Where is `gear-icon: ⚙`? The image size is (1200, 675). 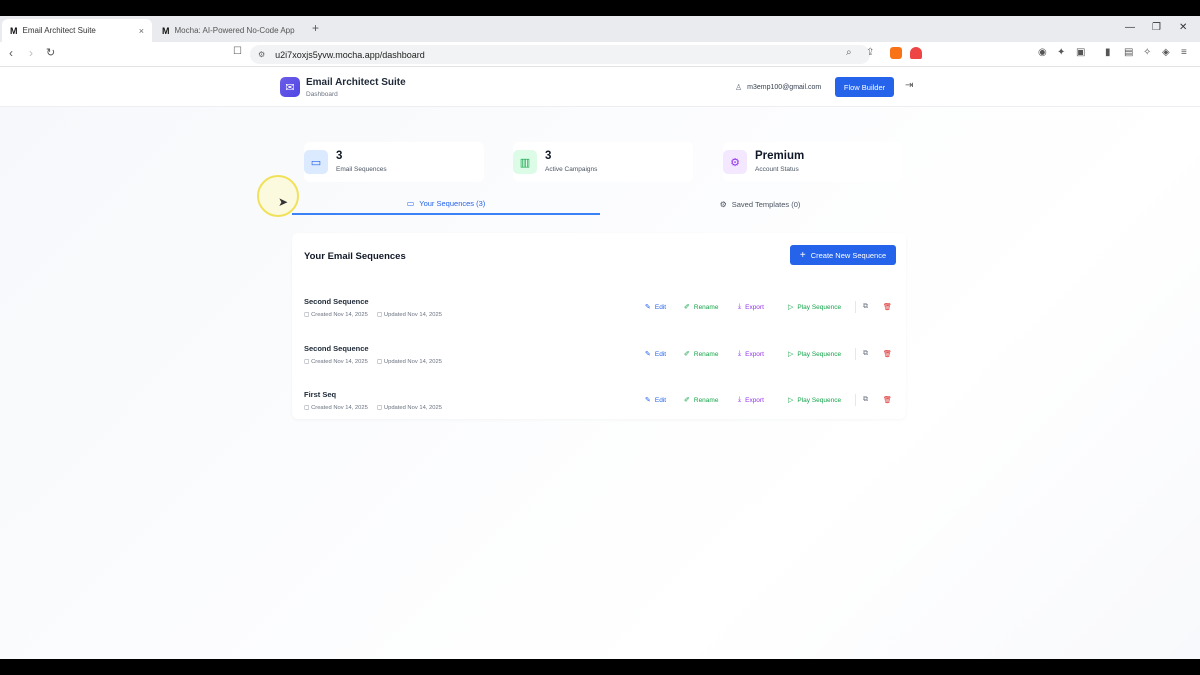 gear-icon: ⚙ is located at coordinates (723, 204).